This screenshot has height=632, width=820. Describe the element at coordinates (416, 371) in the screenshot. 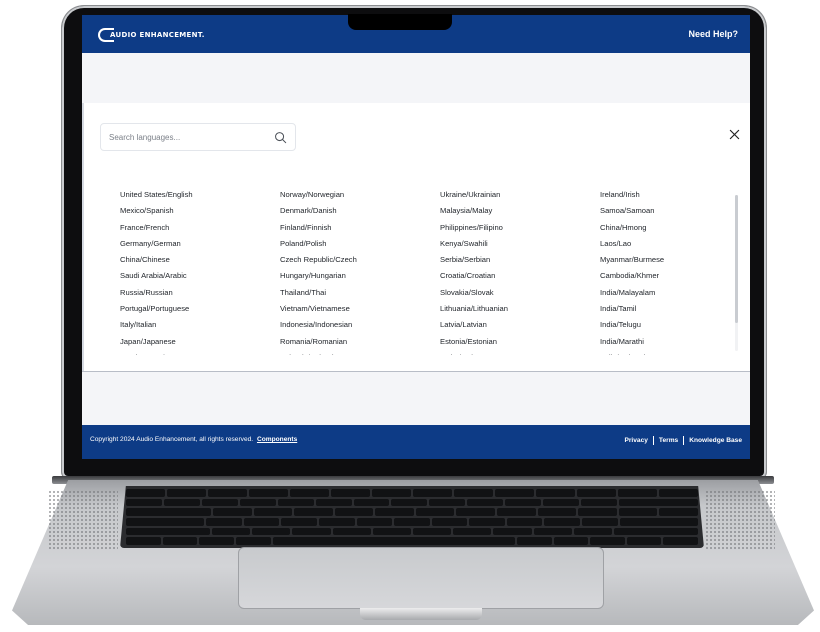

I see `panel-divider` at that location.